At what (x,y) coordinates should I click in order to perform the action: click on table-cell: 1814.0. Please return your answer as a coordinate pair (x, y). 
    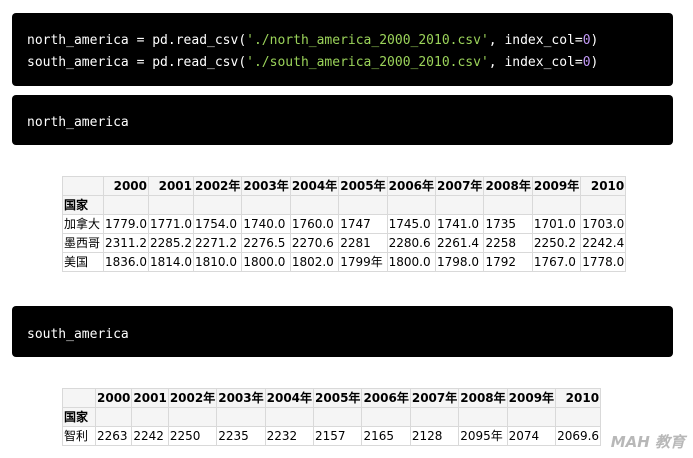
    Looking at the image, I should click on (171, 262).